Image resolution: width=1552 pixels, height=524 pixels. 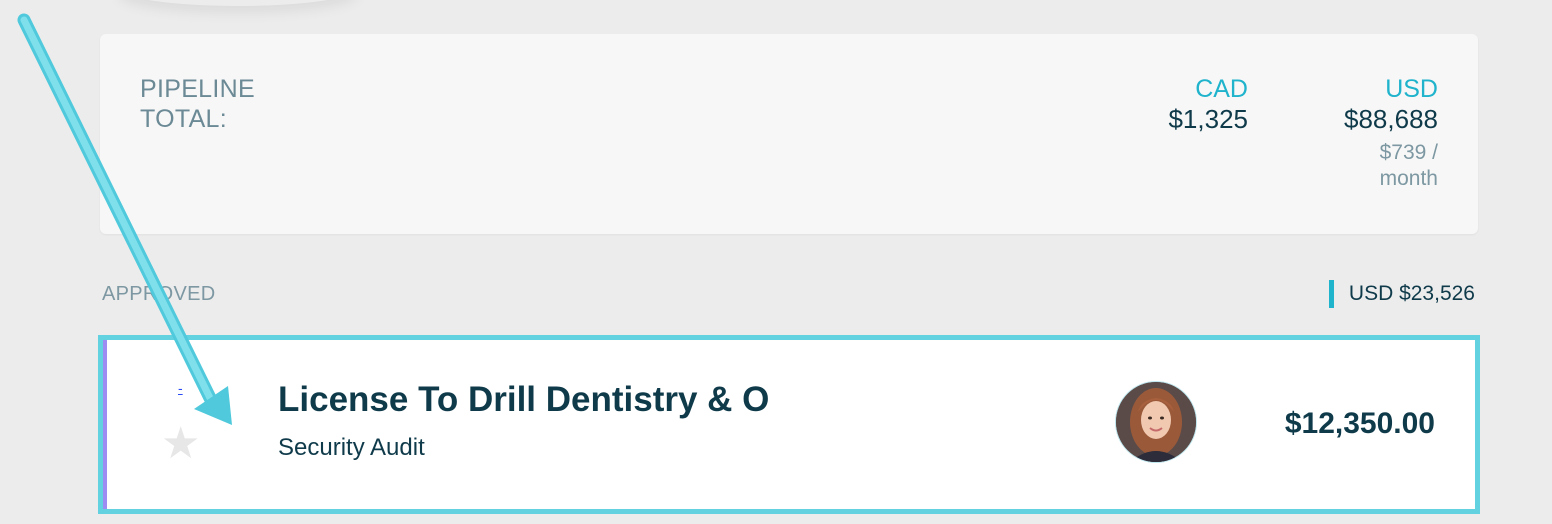 I want to click on deal-link: -, so click(x=180, y=388).